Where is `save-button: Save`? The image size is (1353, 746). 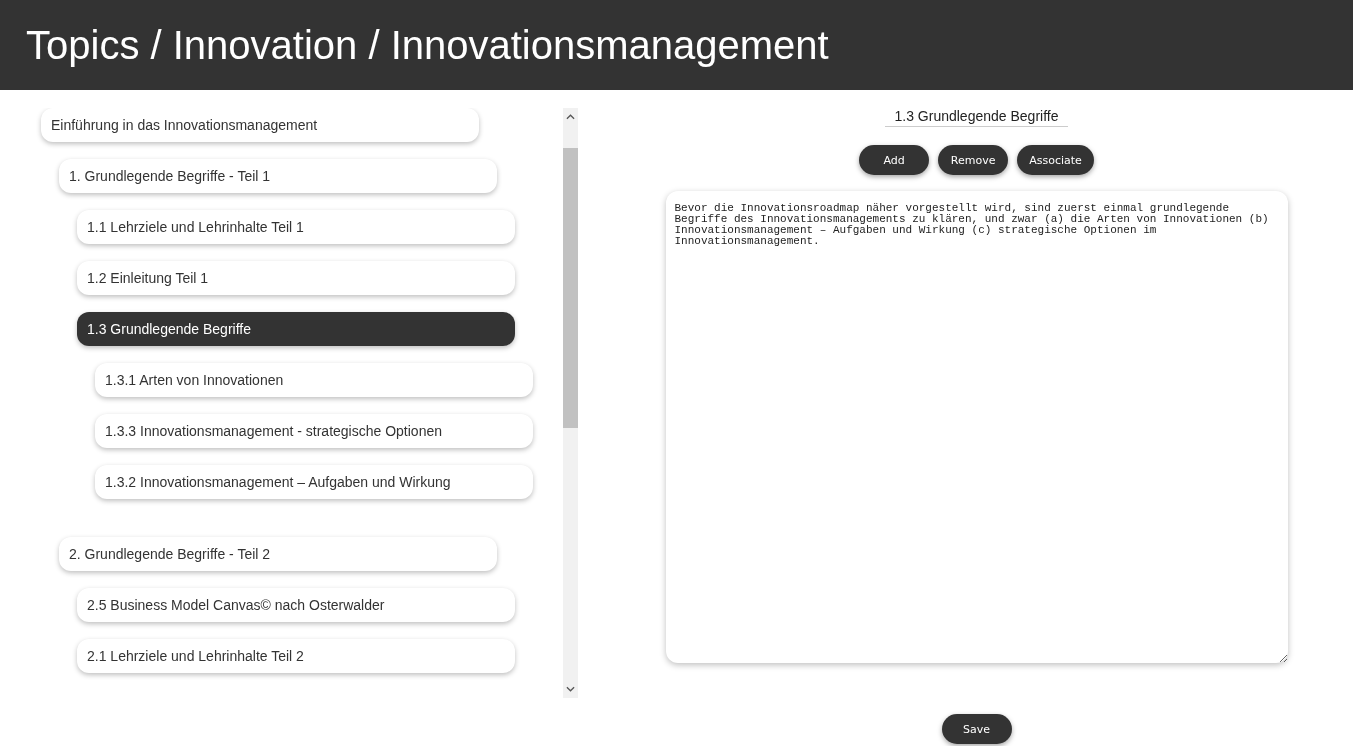
save-button: Save is located at coordinates (976, 729).